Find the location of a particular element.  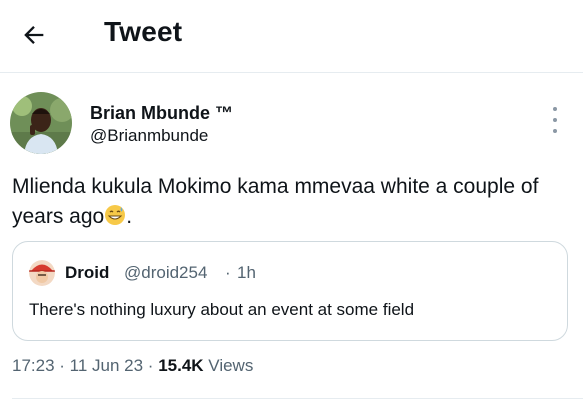

more-vertical-icon is located at coordinates (555, 109).